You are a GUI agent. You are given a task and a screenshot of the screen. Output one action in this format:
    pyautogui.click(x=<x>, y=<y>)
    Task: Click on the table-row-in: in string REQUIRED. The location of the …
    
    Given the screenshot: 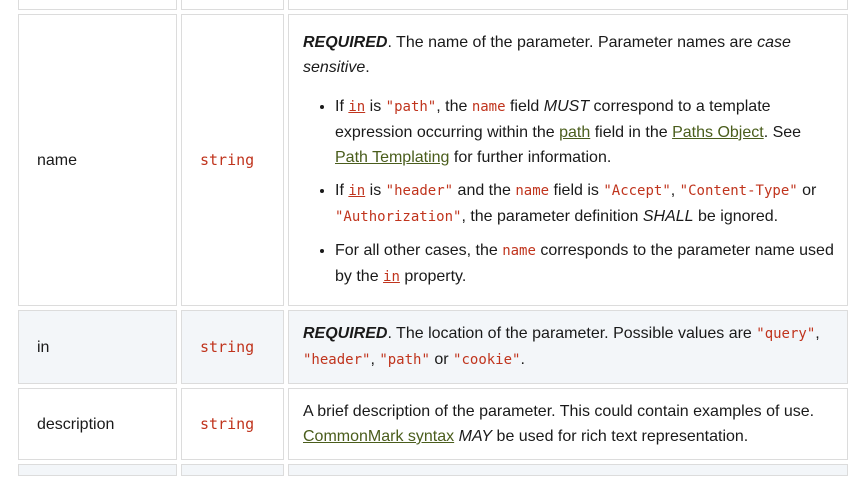 What is the action you would take?
    pyautogui.click(x=433, y=347)
    